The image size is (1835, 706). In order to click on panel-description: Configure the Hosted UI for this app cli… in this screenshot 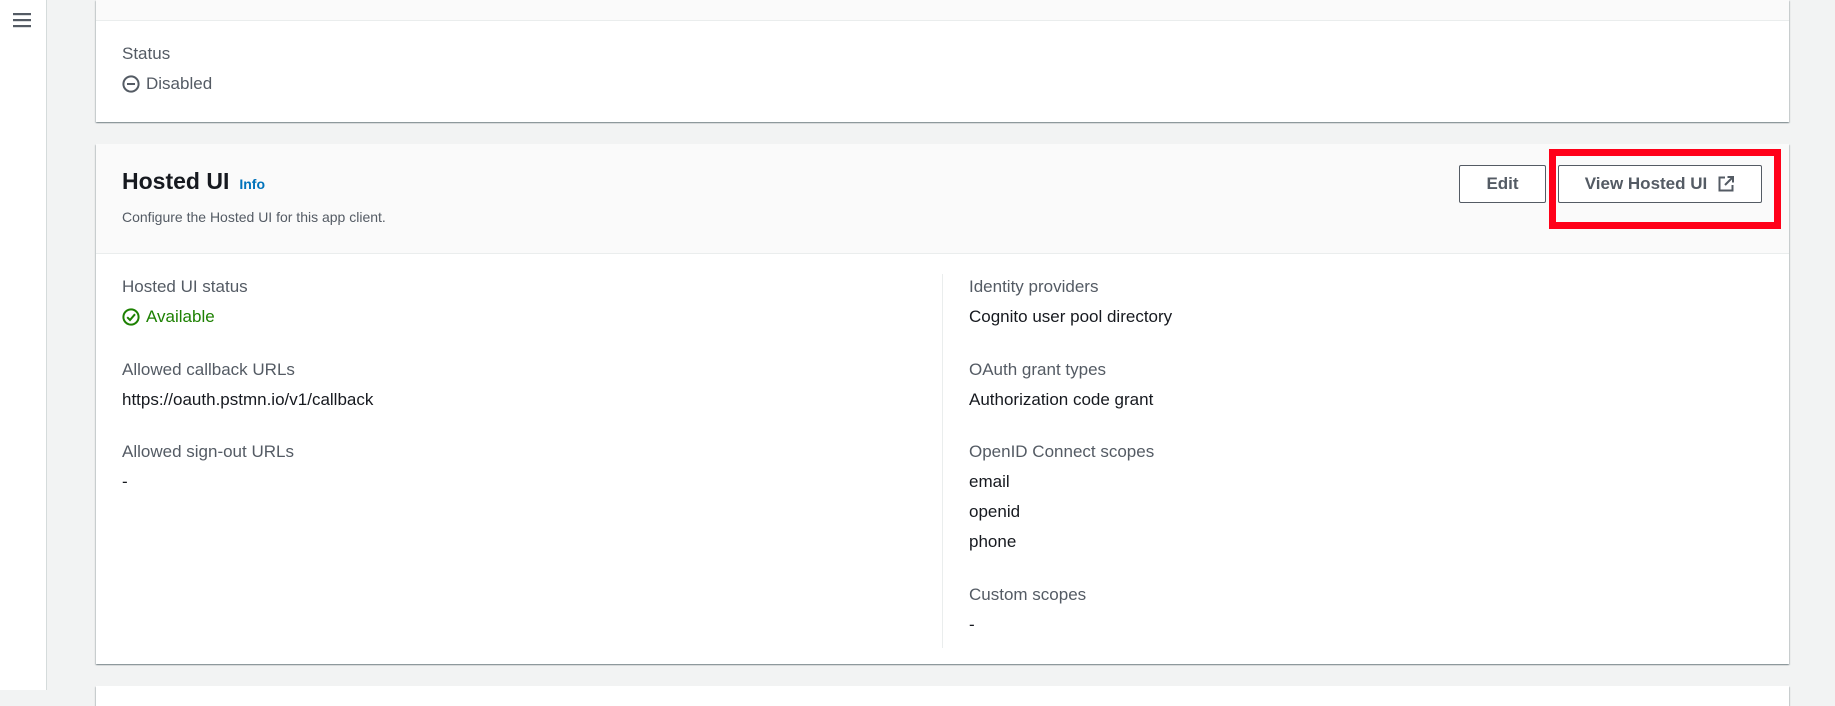, I will do `click(254, 217)`.